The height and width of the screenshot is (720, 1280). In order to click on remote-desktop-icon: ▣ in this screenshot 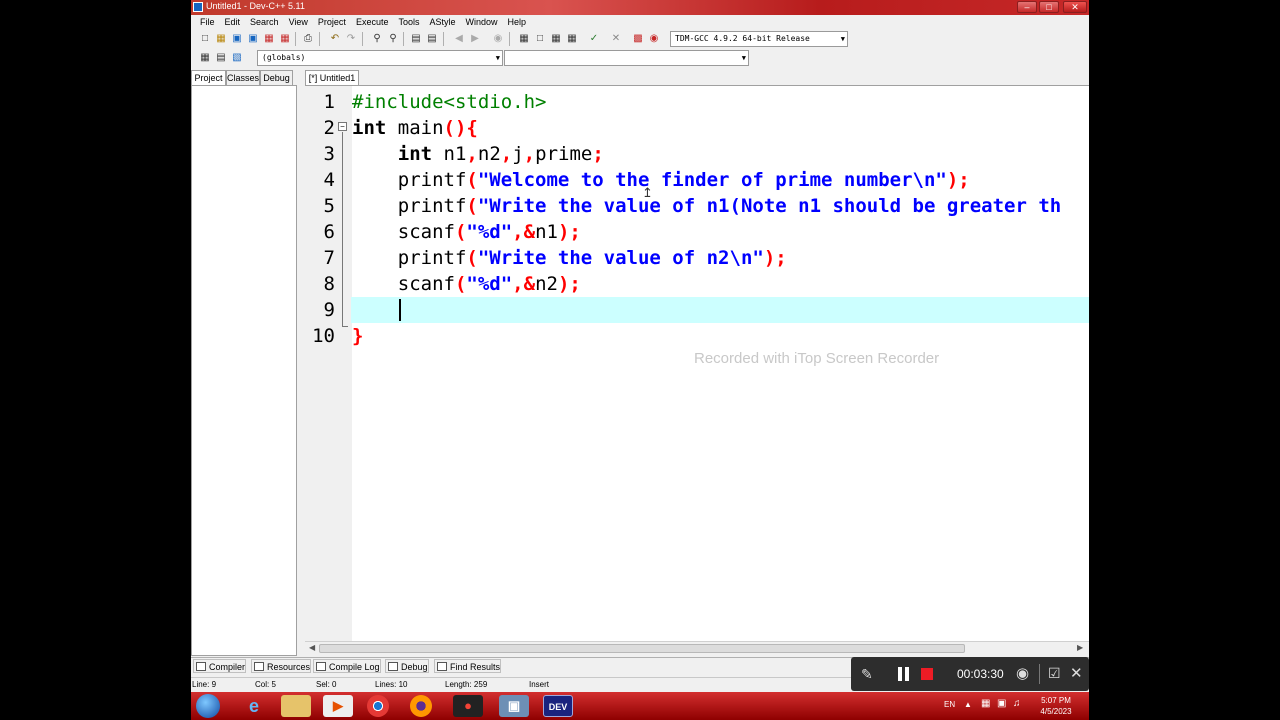, I will do `click(514, 706)`.